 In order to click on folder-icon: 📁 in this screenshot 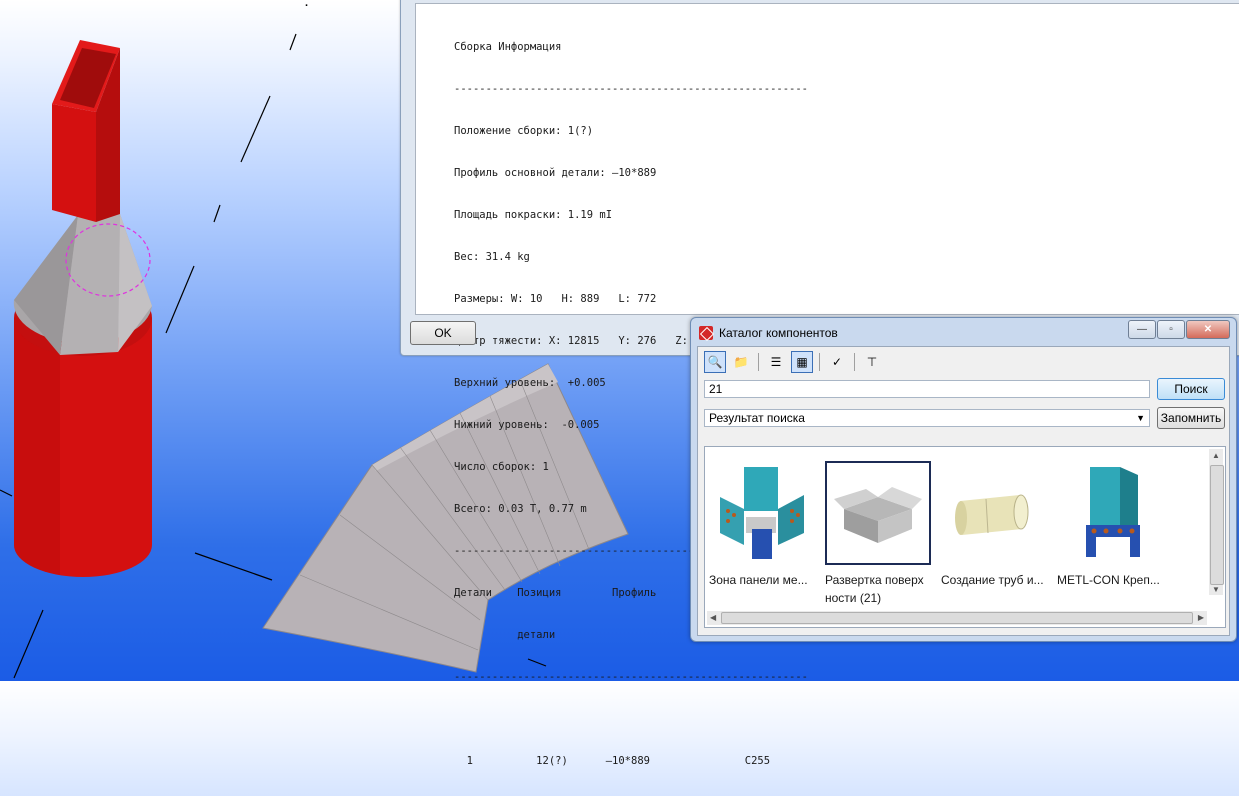, I will do `click(741, 362)`.